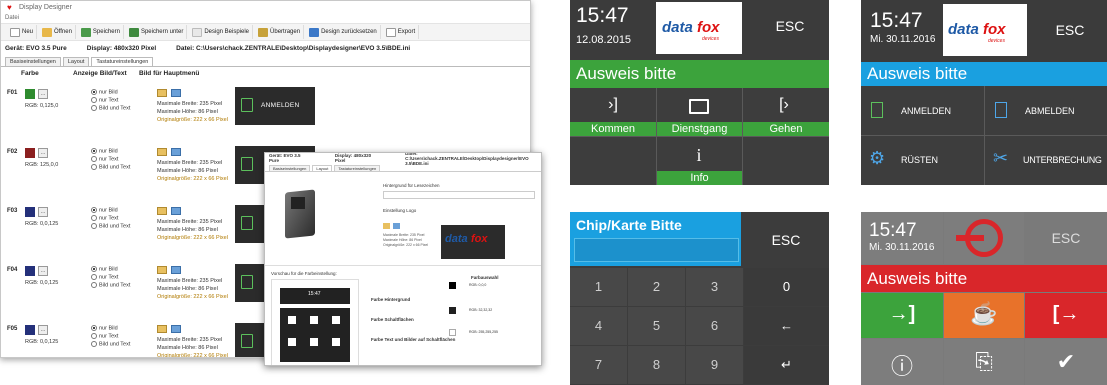 The width and height of the screenshot is (1107, 385). What do you see at coordinates (1046, 110) in the screenshot?
I see `abmelden-button: ABMELDEN` at bounding box center [1046, 110].